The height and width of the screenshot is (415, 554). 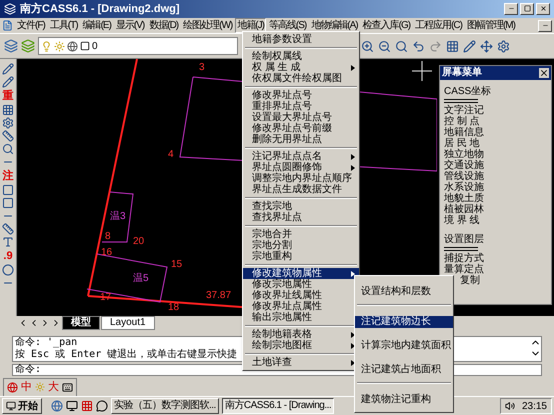 I want to click on zoom-out-icon, so click(x=384, y=46).